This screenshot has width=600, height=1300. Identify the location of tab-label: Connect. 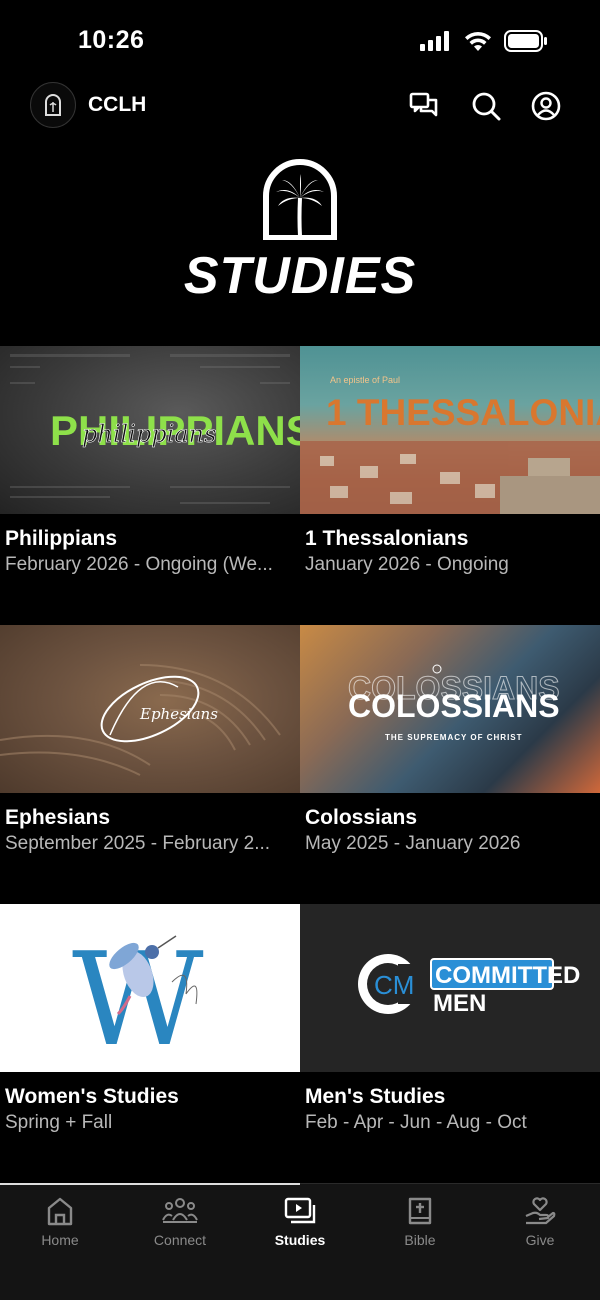
(180, 1240).